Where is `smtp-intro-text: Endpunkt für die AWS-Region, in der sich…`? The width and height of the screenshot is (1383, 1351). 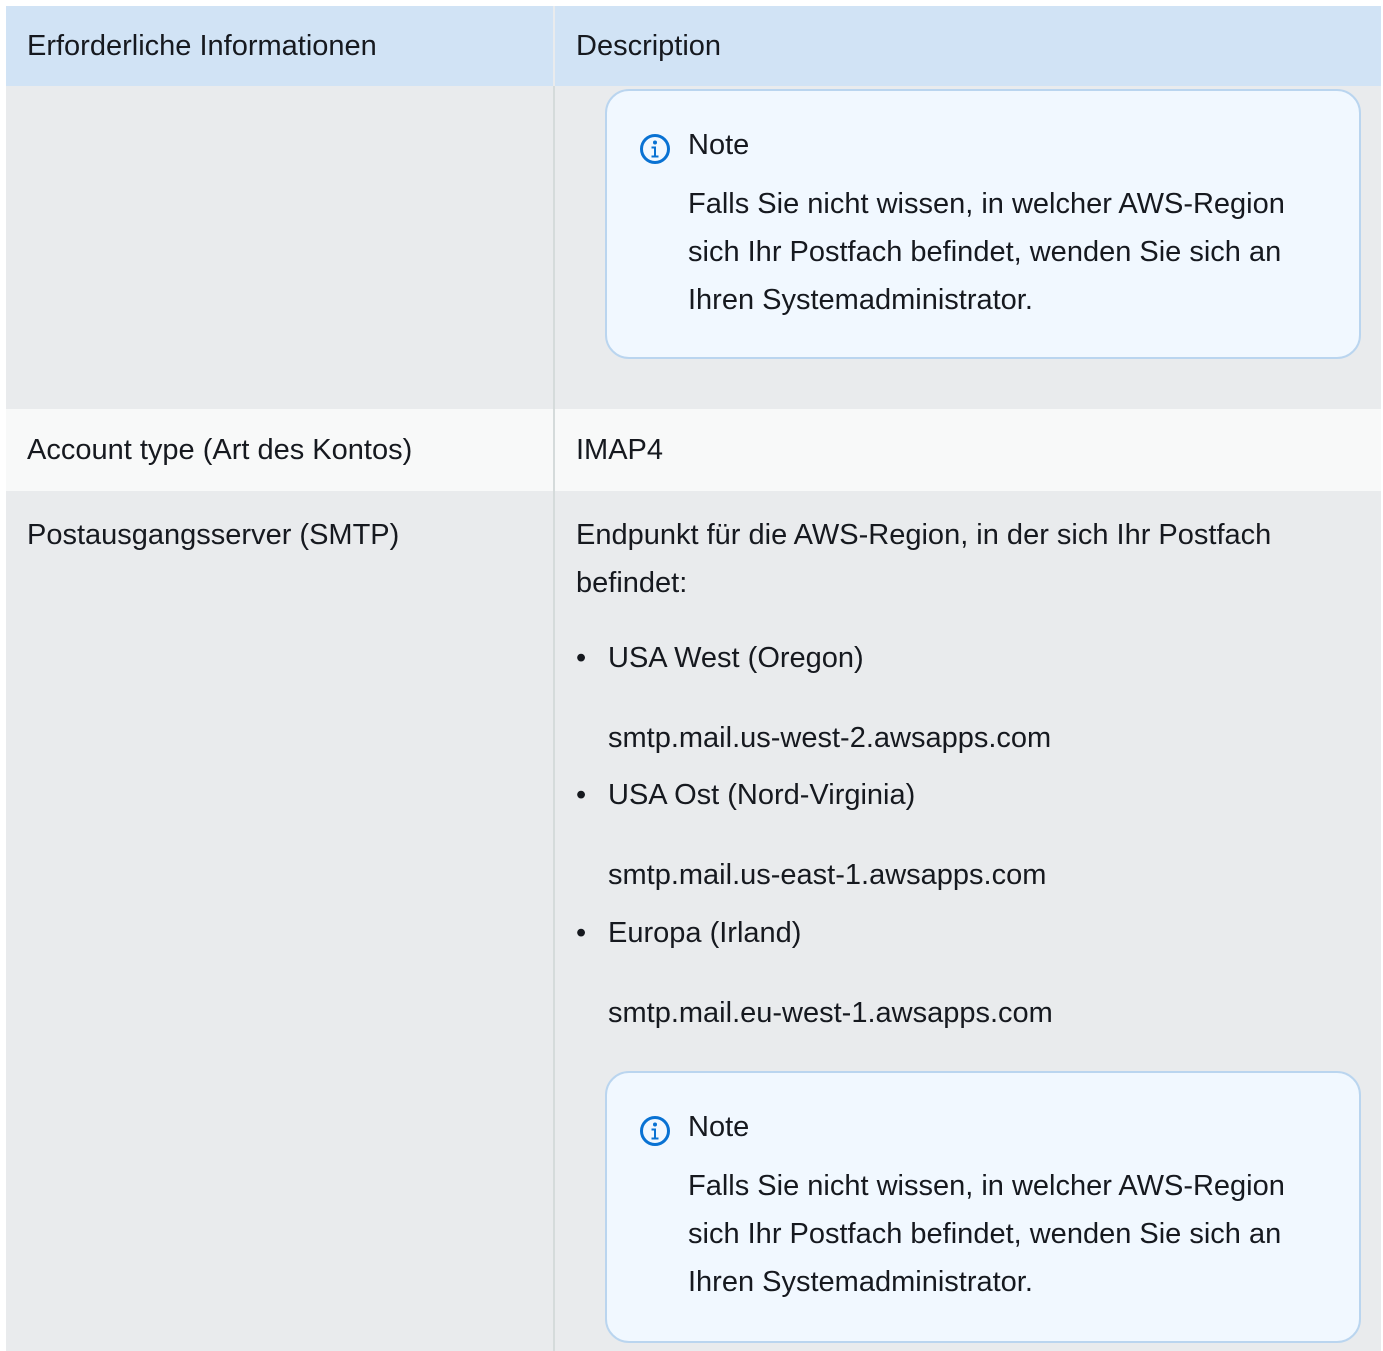 smtp-intro-text: Endpunkt für die AWS-Region, in der sich… is located at coordinates (924, 559).